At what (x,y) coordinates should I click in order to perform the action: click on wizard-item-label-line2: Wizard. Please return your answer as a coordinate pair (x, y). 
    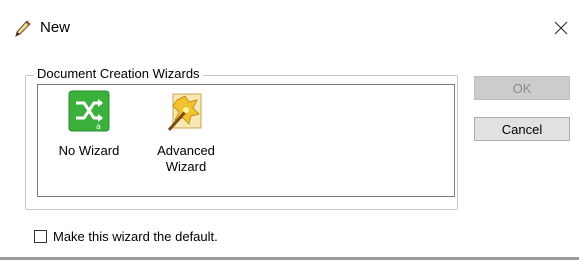
    Looking at the image, I should click on (186, 166).